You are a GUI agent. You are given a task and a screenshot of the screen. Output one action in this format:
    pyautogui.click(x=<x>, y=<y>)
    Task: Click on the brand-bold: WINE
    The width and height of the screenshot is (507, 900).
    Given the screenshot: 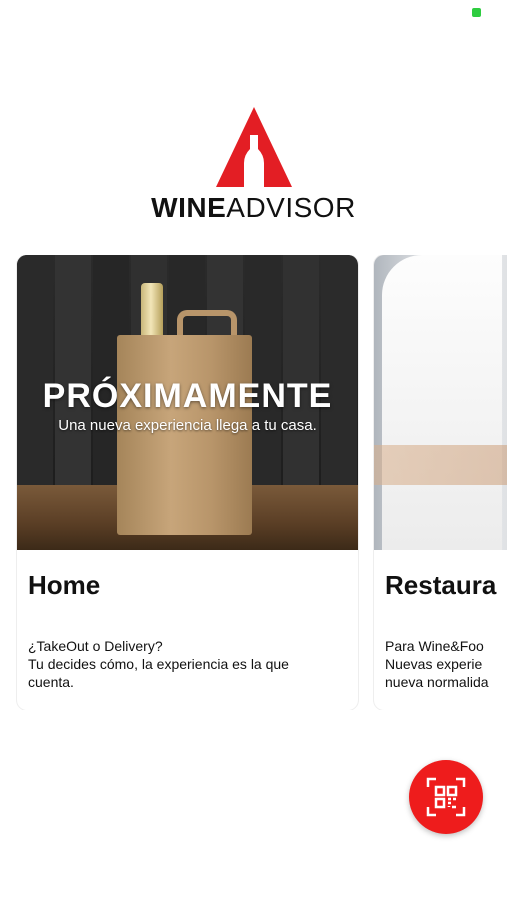 What is the action you would take?
    pyautogui.click(x=189, y=207)
    